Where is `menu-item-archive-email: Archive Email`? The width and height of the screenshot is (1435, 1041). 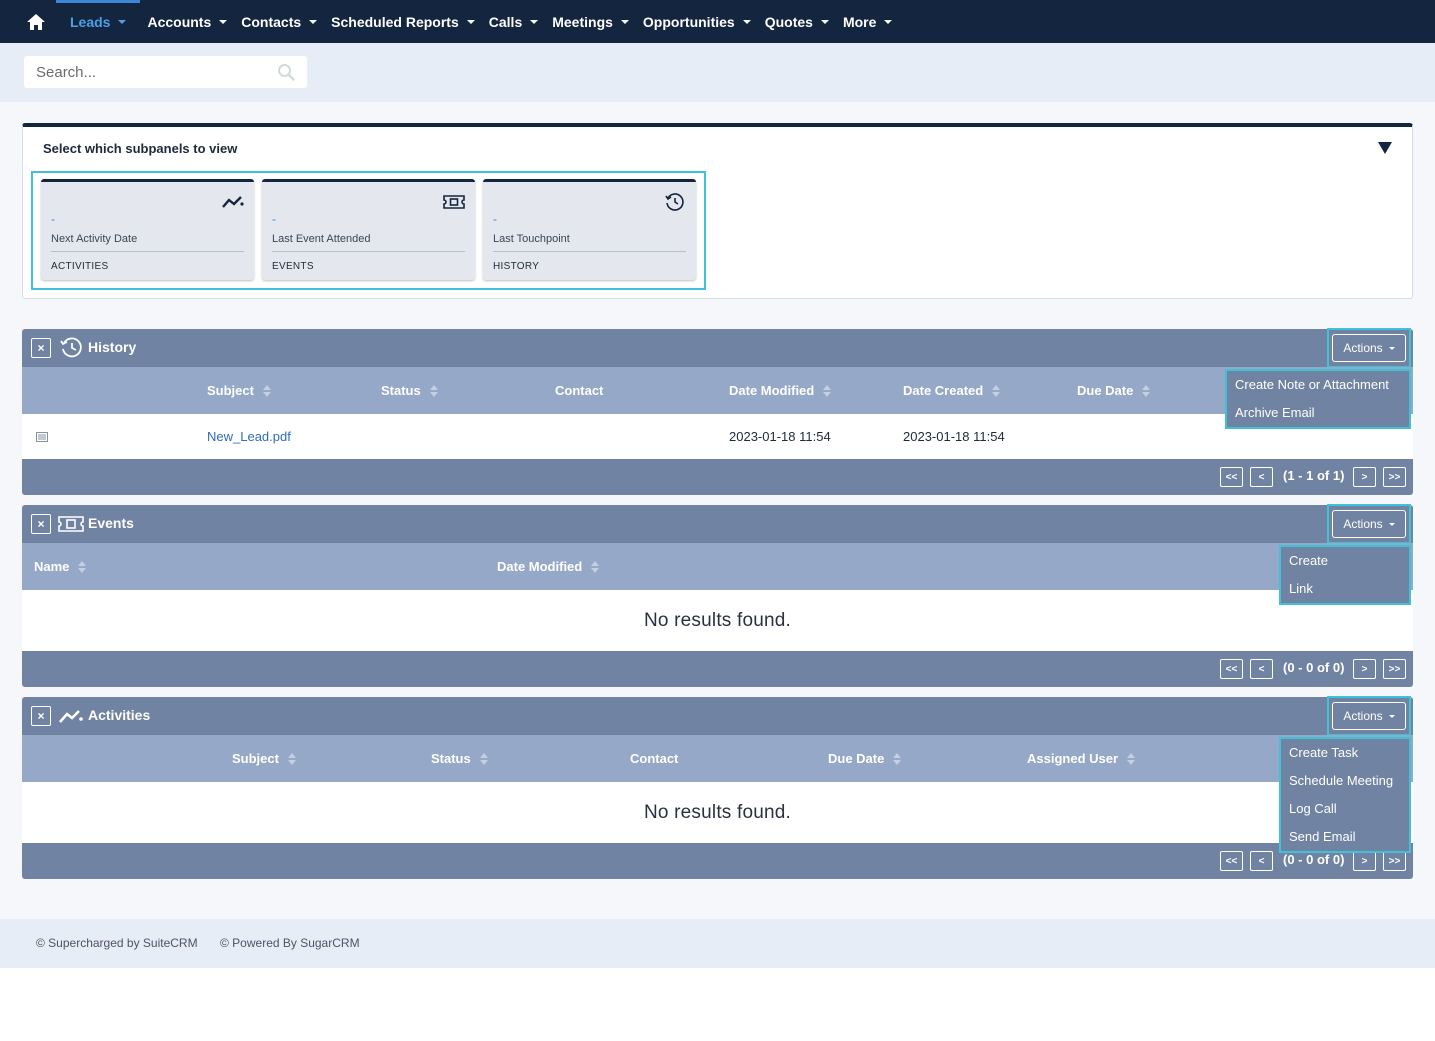 menu-item-archive-email: Archive Email is located at coordinates (1318, 413).